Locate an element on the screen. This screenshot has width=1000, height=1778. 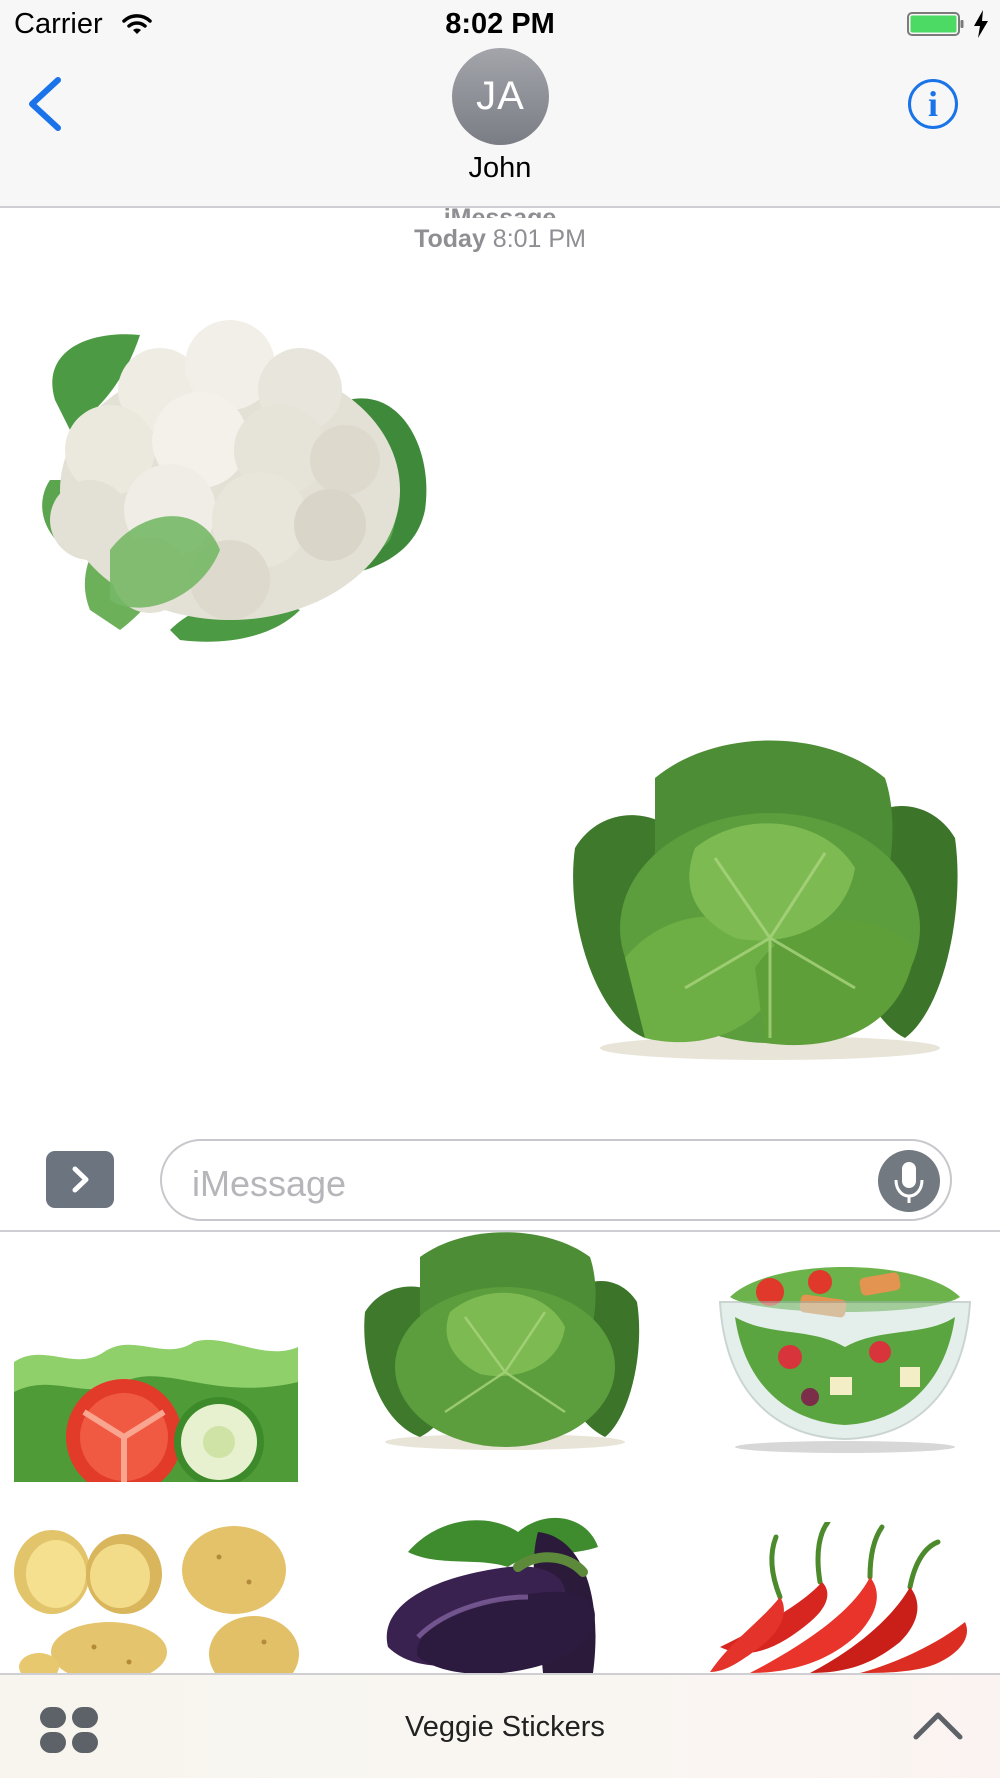
app-bottom-bar: Veggie Stickers is located at coordinates (500, 1725).